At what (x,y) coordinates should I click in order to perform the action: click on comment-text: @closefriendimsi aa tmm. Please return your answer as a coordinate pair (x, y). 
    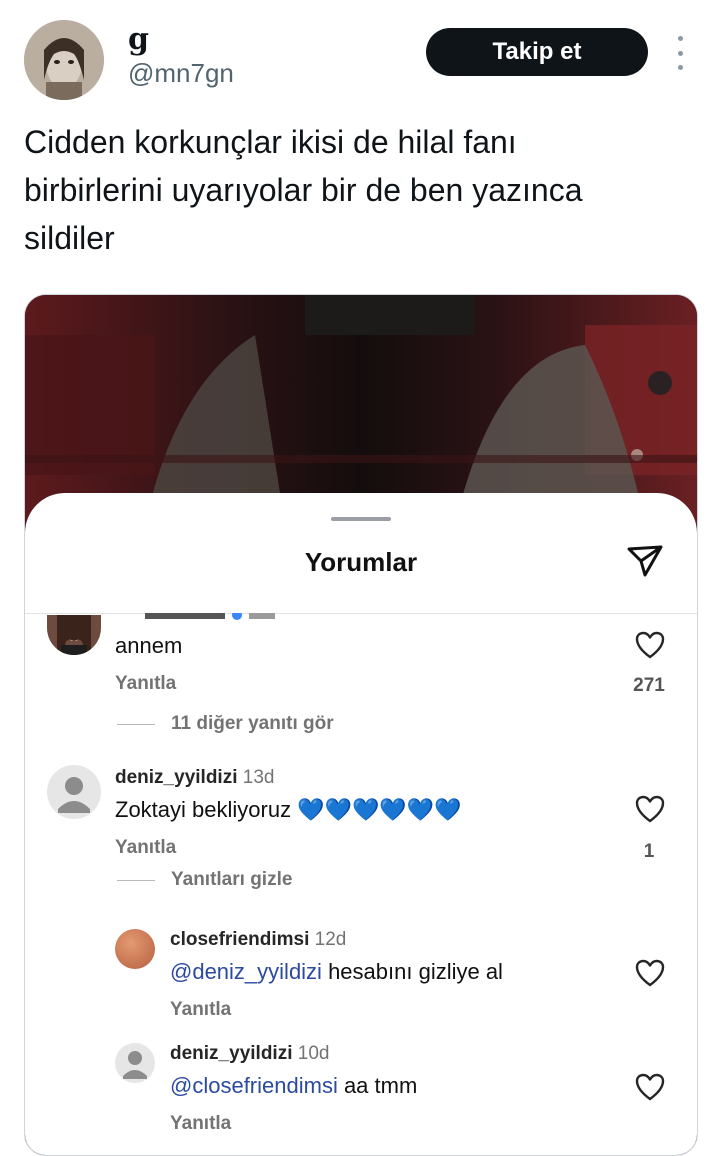
    Looking at the image, I should click on (293, 1086).